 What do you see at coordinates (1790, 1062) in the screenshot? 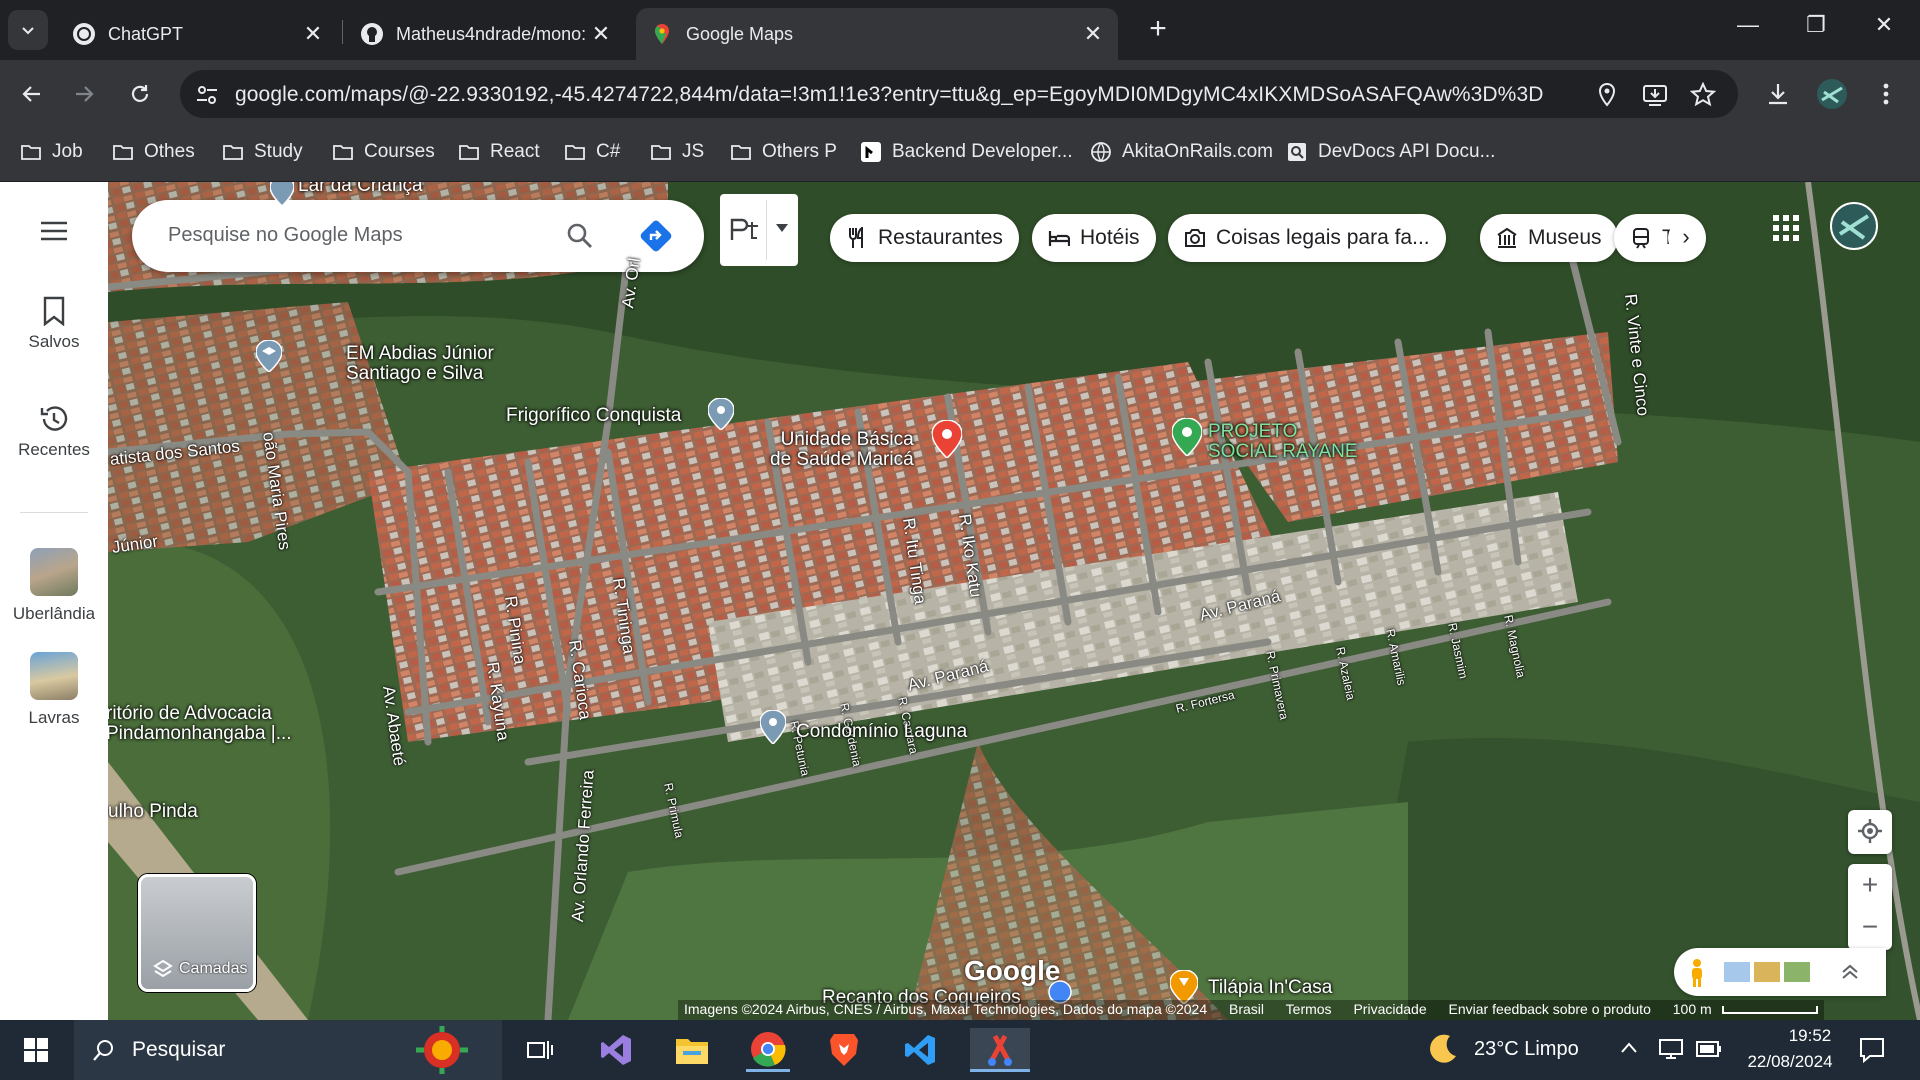
I see `clock-date: 22/08/2024` at bounding box center [1790, 1062].